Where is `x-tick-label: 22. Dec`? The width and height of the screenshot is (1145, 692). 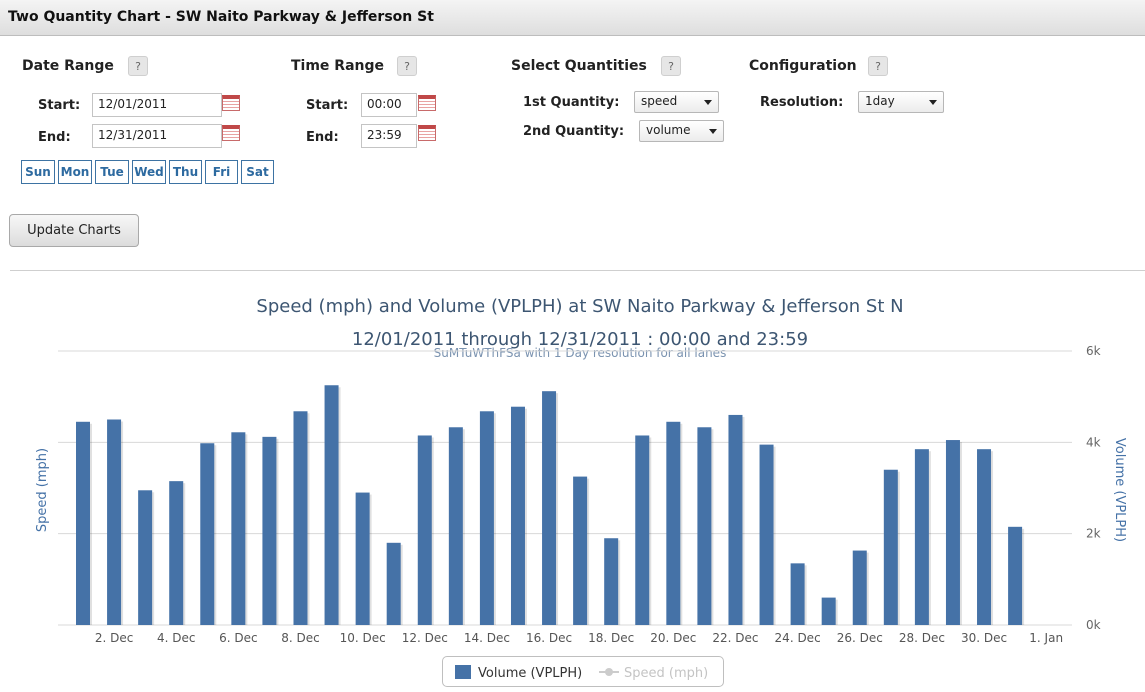 x-tick-label: 22. Dec is located at coordinates (735, 638).